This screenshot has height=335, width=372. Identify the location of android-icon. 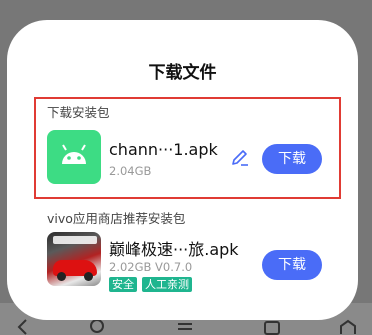
(74, 157).